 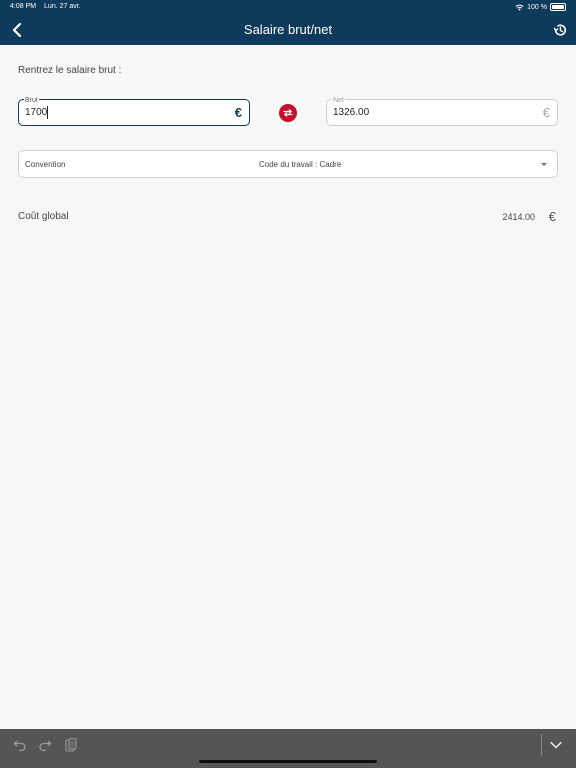 I want to click on history-icon, so click(x=560, y=30).